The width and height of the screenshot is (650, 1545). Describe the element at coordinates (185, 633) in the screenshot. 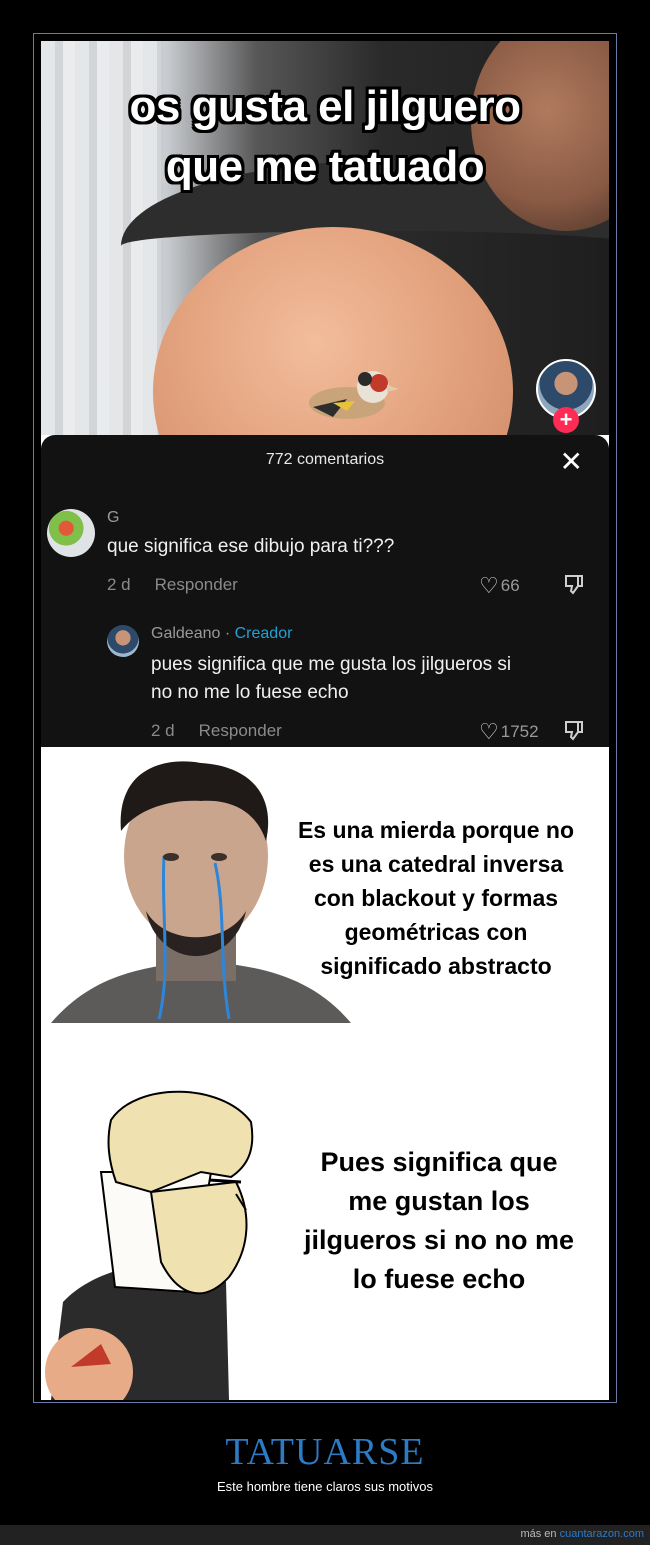

I see `reply-username: Galdeano` at that location.